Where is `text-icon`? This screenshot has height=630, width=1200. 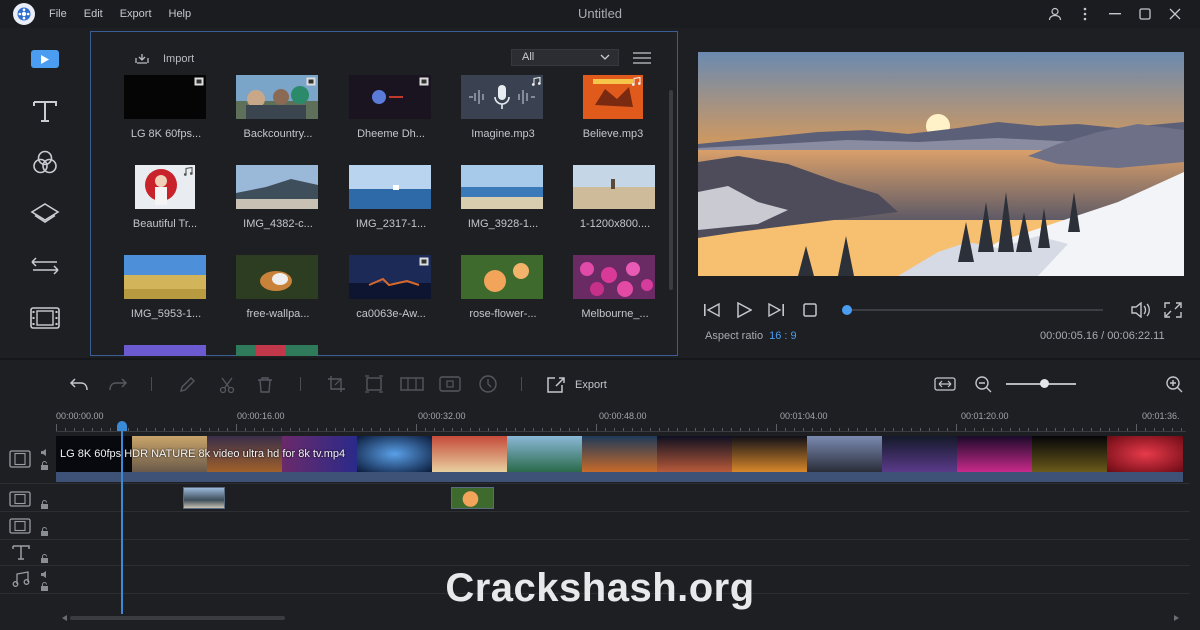 text-icon is located at coordinates (45, 111).